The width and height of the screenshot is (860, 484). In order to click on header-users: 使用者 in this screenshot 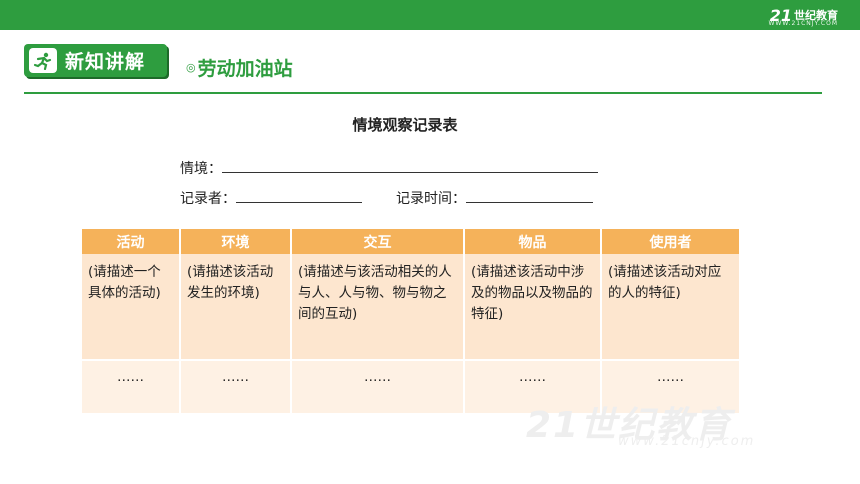, I will do `click(670, 241)`.